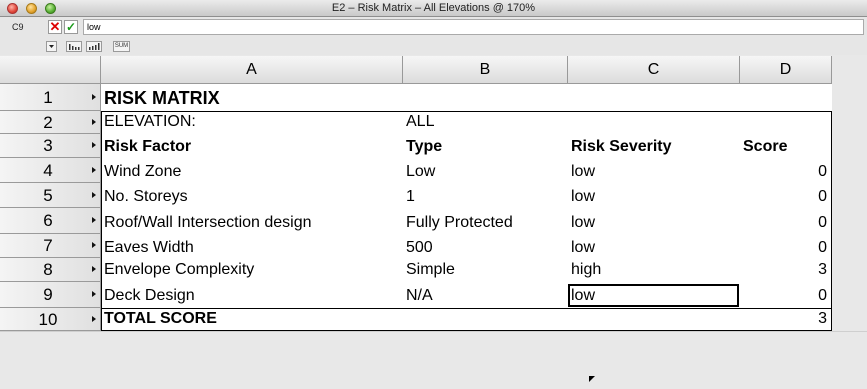 The image size is (867, 389). I want to click on cell-c7: low, so click(583, 248).